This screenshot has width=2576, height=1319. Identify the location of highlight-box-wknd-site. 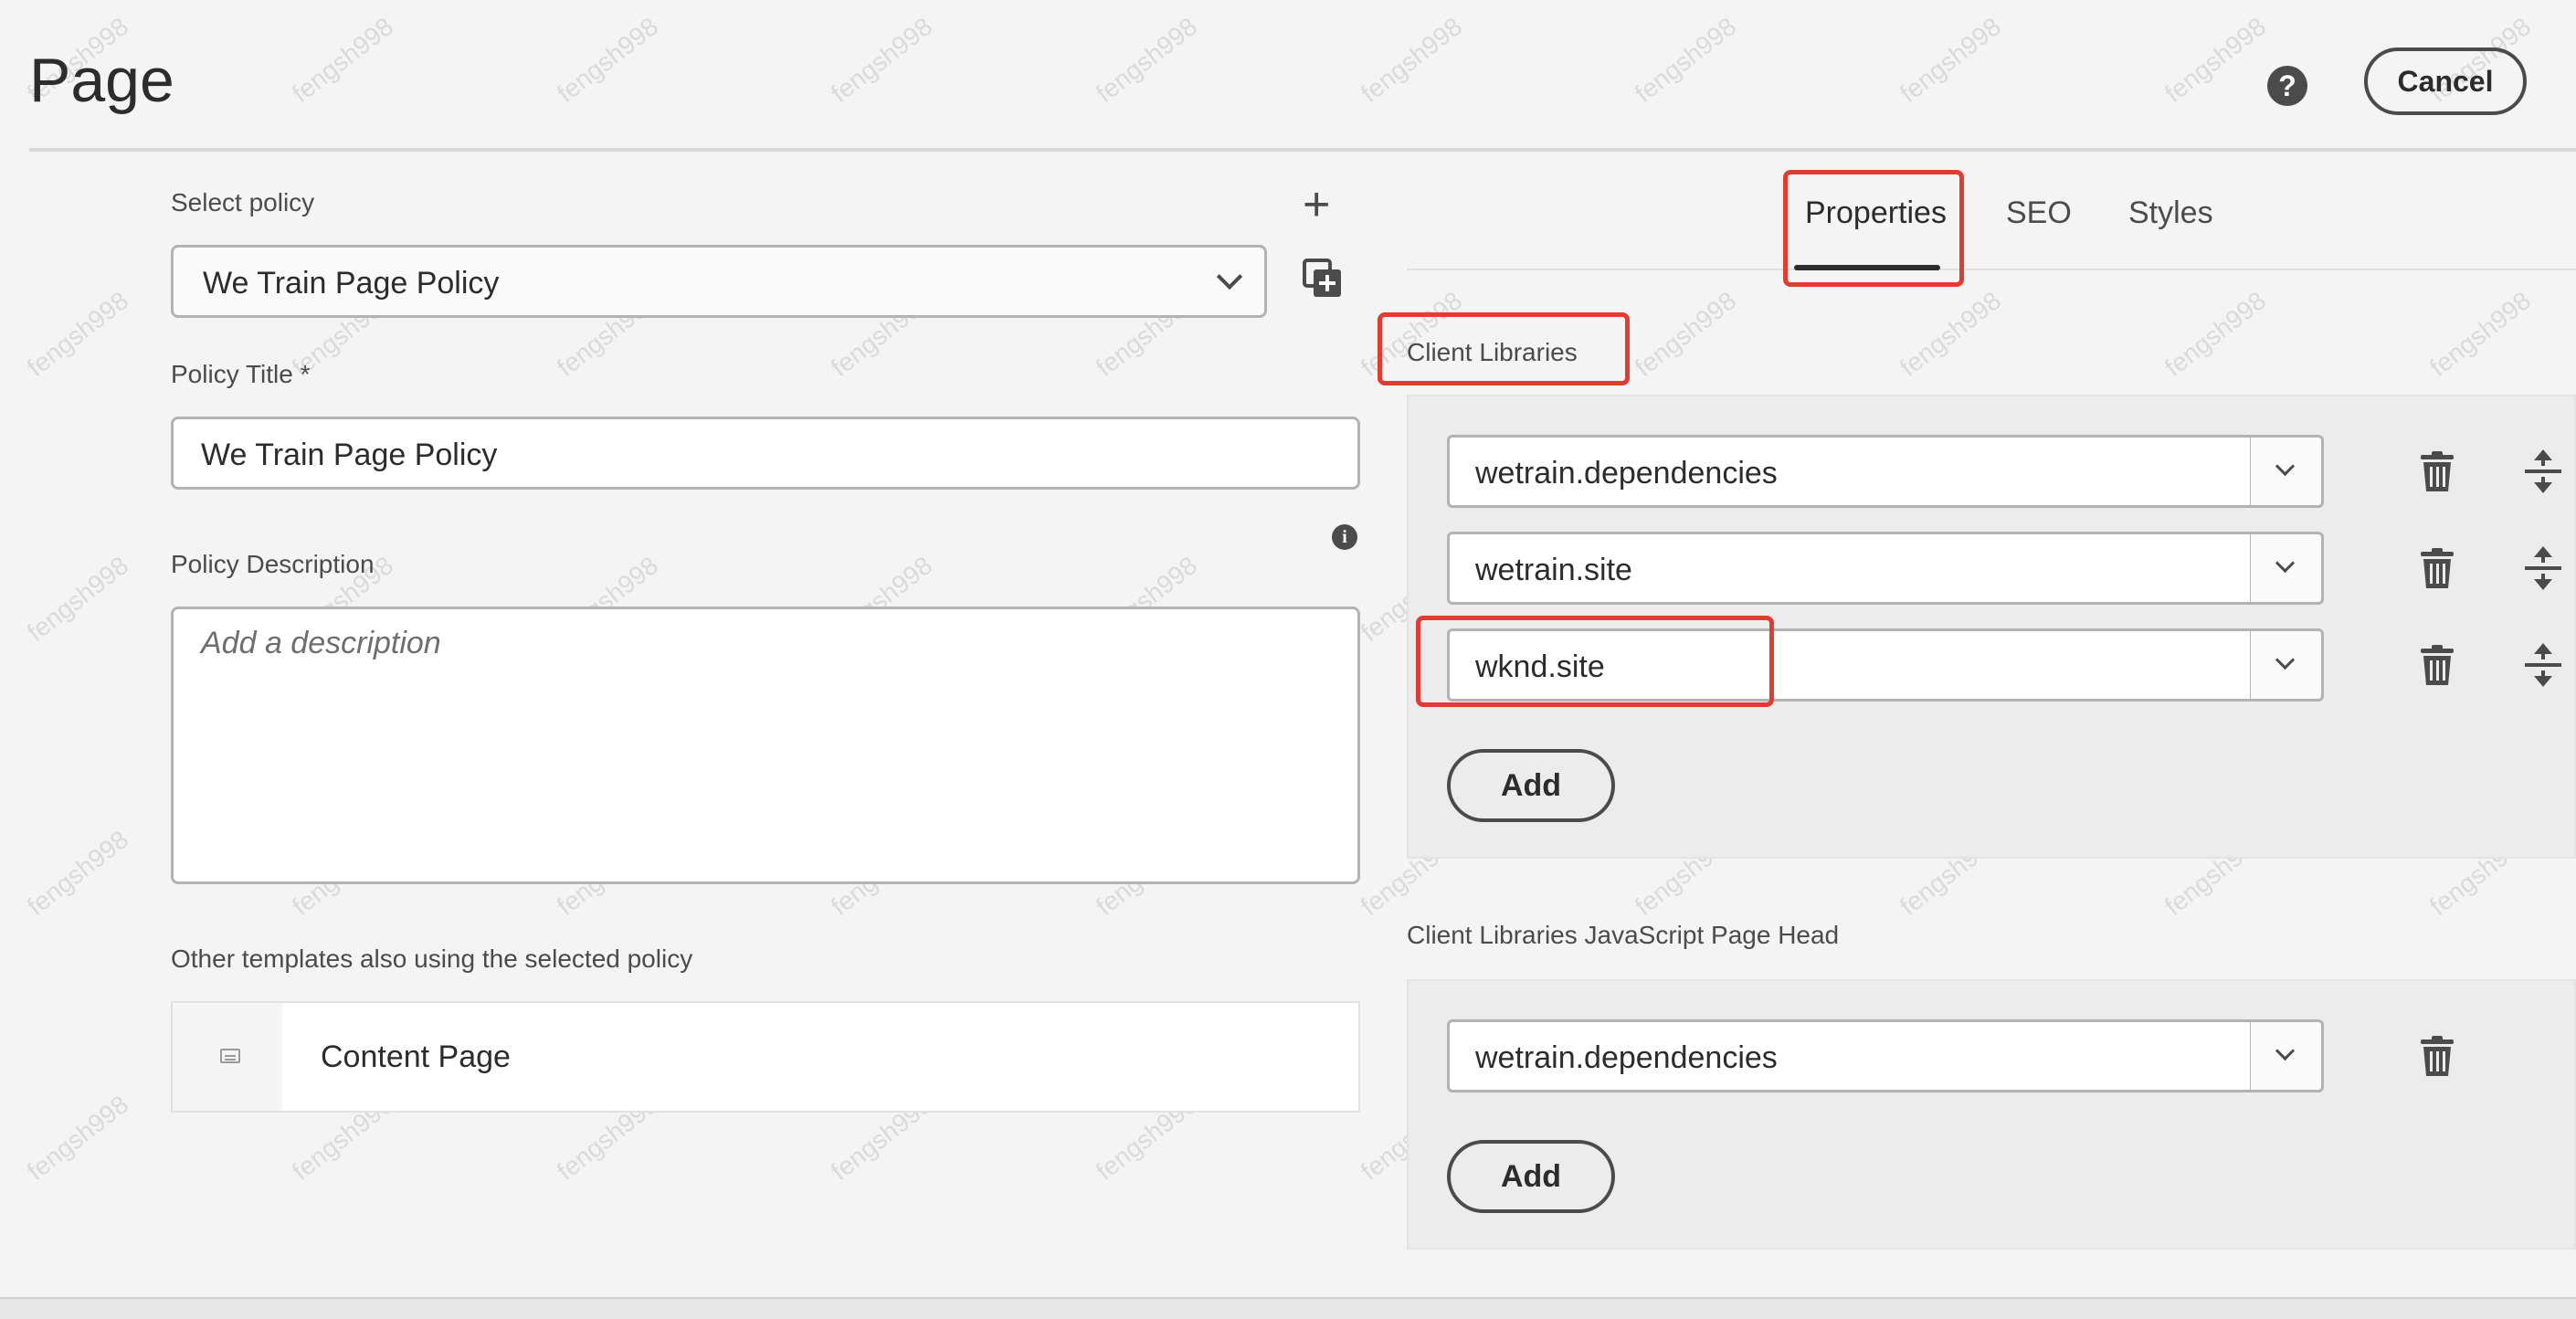
(1595, 661).